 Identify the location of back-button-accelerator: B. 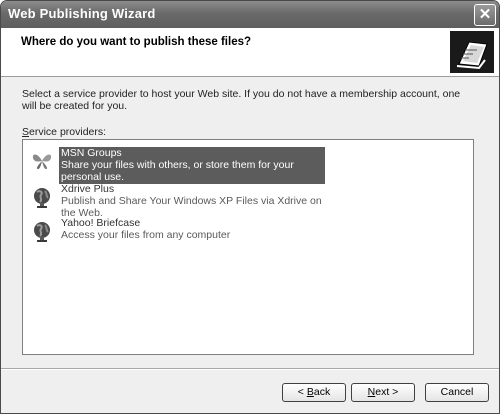
(310, 392).